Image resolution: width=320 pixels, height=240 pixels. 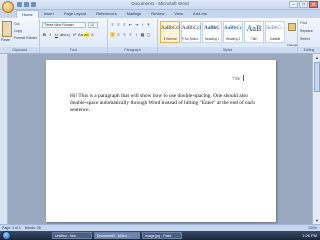 I want to click on paste-icon, so click(x=7, y=29).